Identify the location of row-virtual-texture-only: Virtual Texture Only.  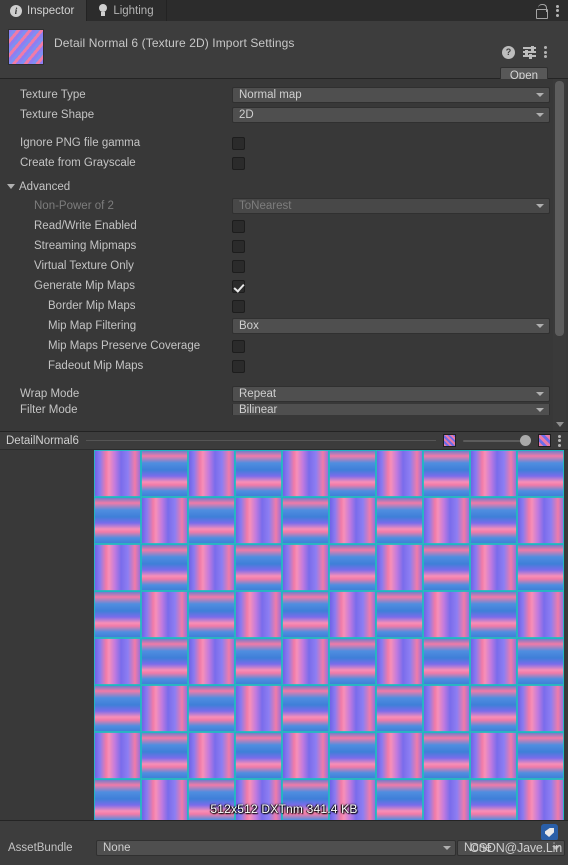
(284, 266).